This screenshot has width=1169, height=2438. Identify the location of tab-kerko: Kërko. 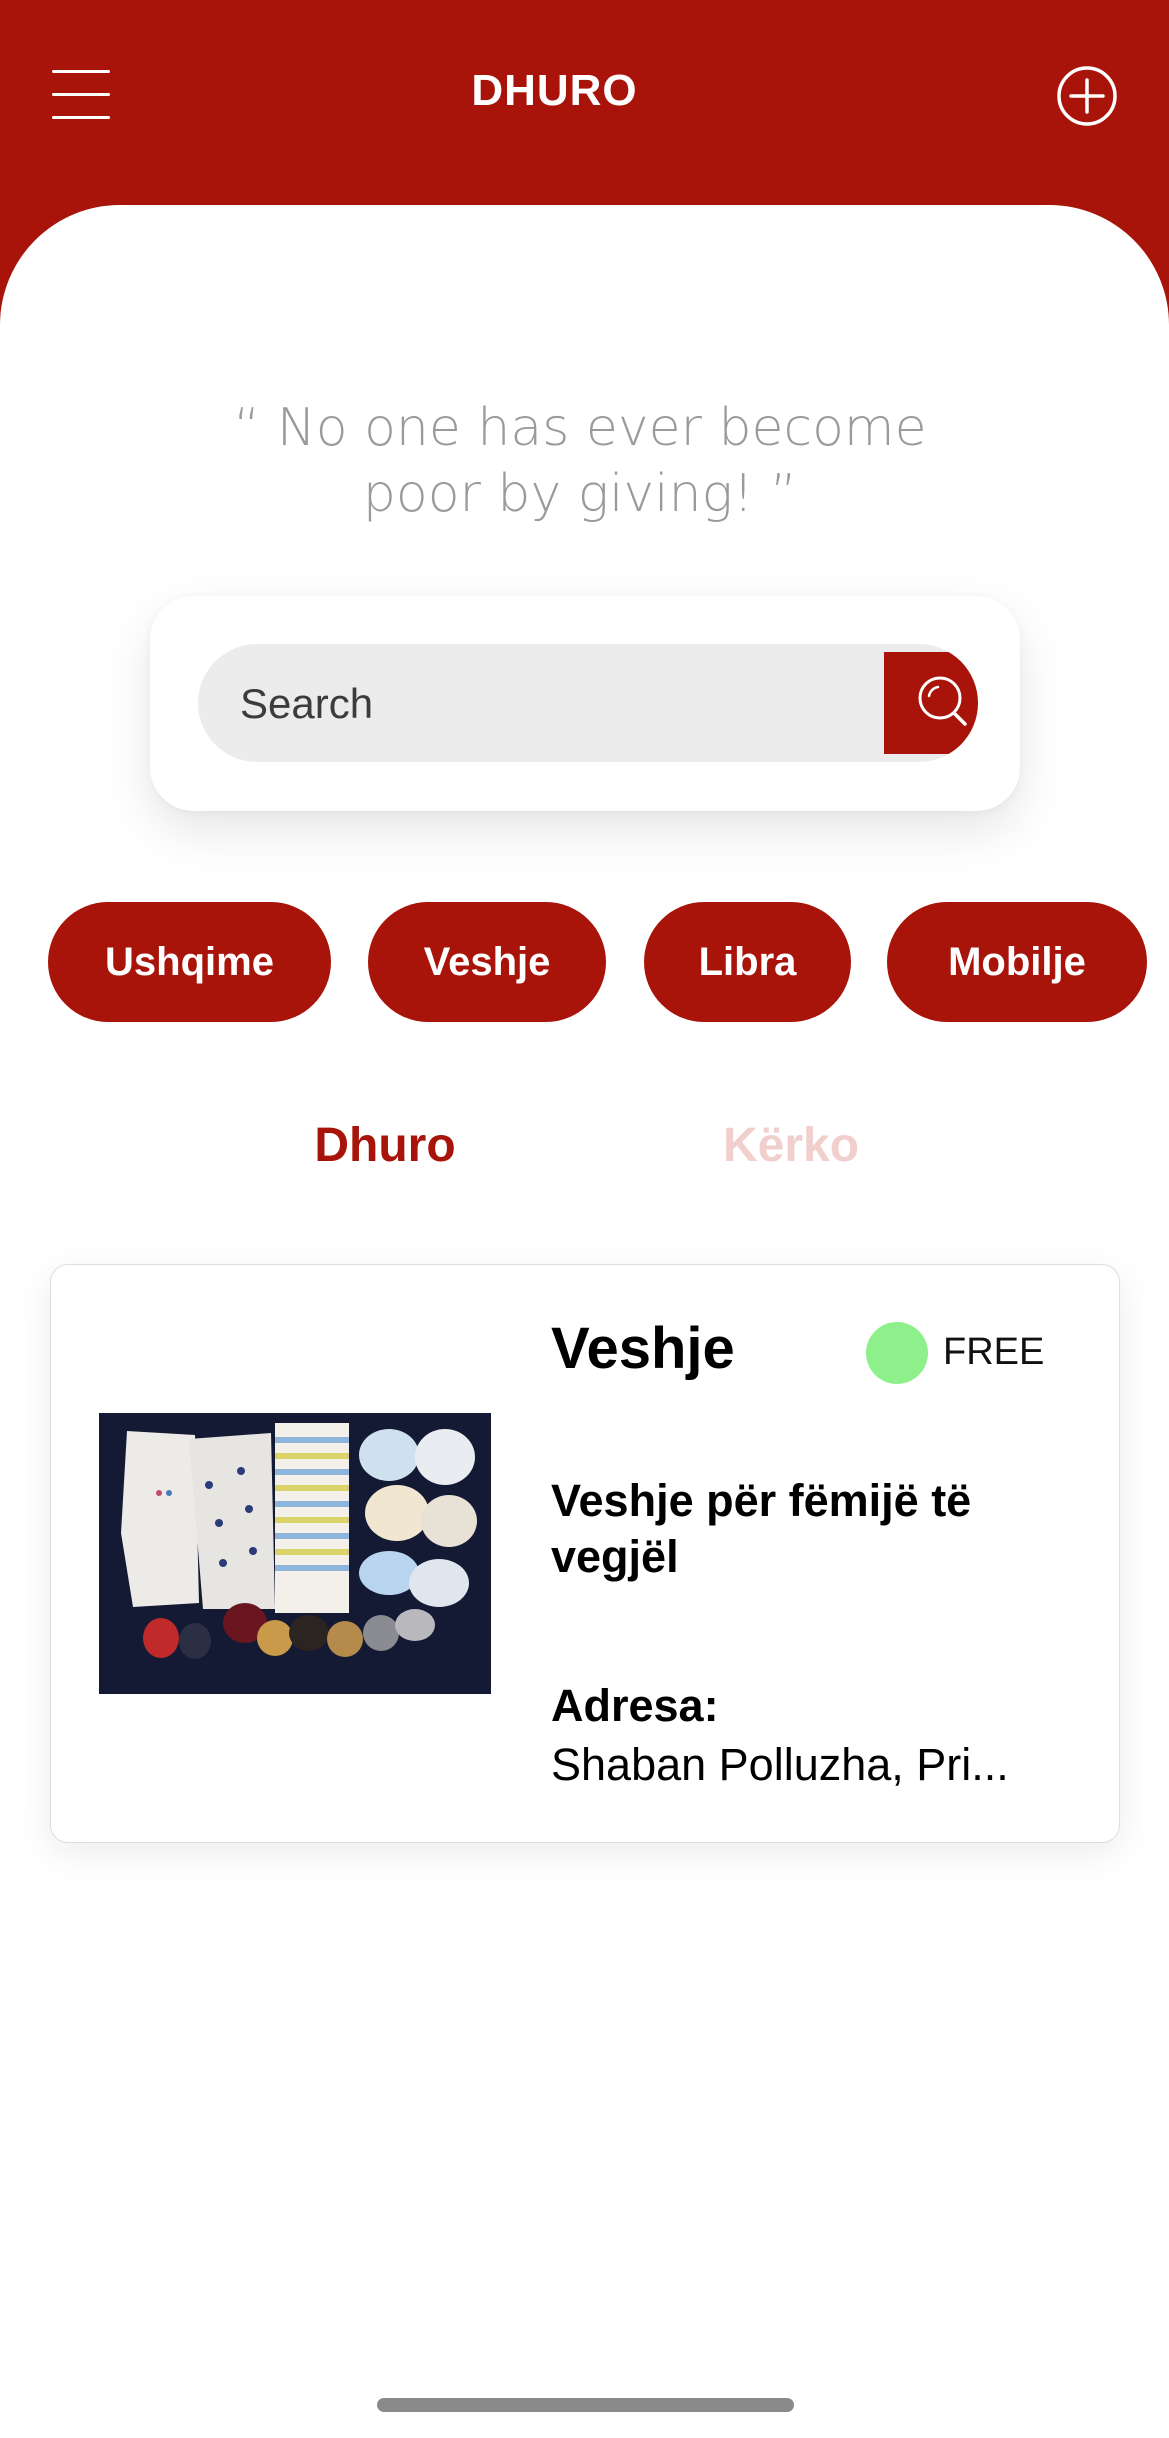
(791, 1145).